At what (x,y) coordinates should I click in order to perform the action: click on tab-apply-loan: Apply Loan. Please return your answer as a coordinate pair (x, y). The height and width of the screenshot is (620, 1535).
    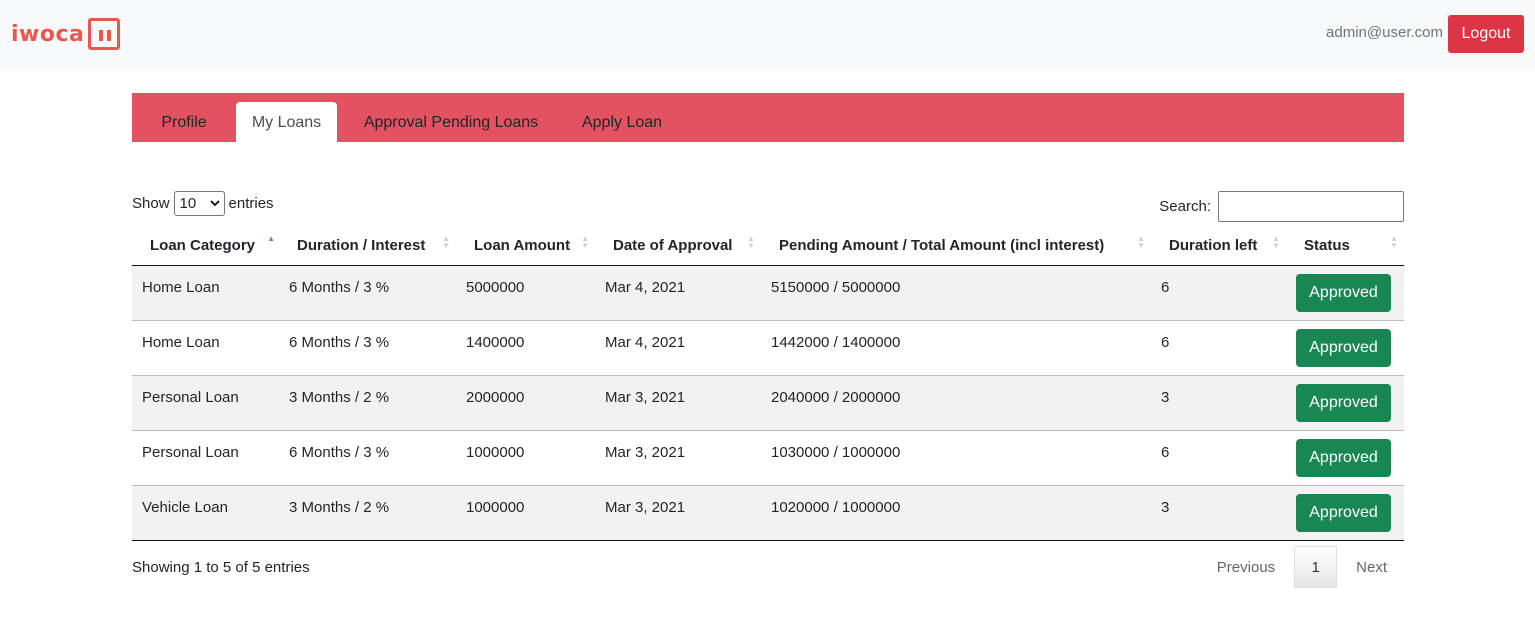
    Looking at the image, I should click on (622, 122).